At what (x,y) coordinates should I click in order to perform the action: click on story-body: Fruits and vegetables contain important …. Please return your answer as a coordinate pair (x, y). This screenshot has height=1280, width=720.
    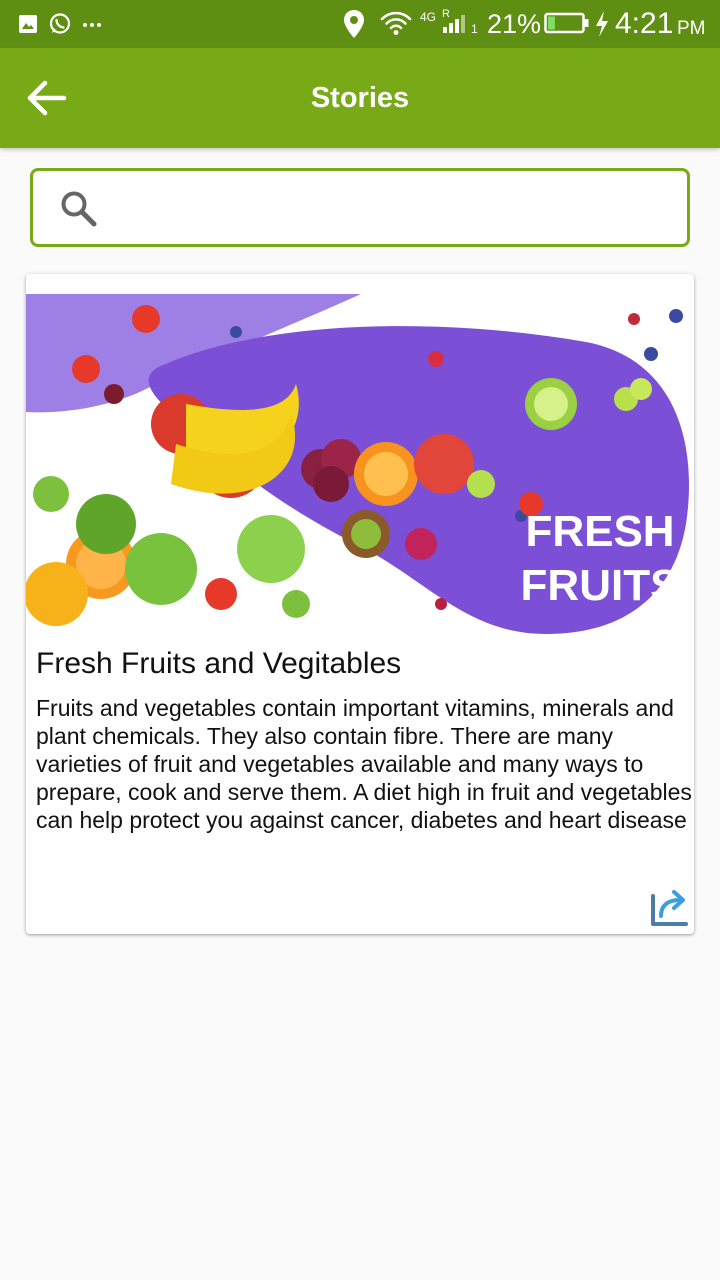
    Looking at the image, I should click on (364, 764).